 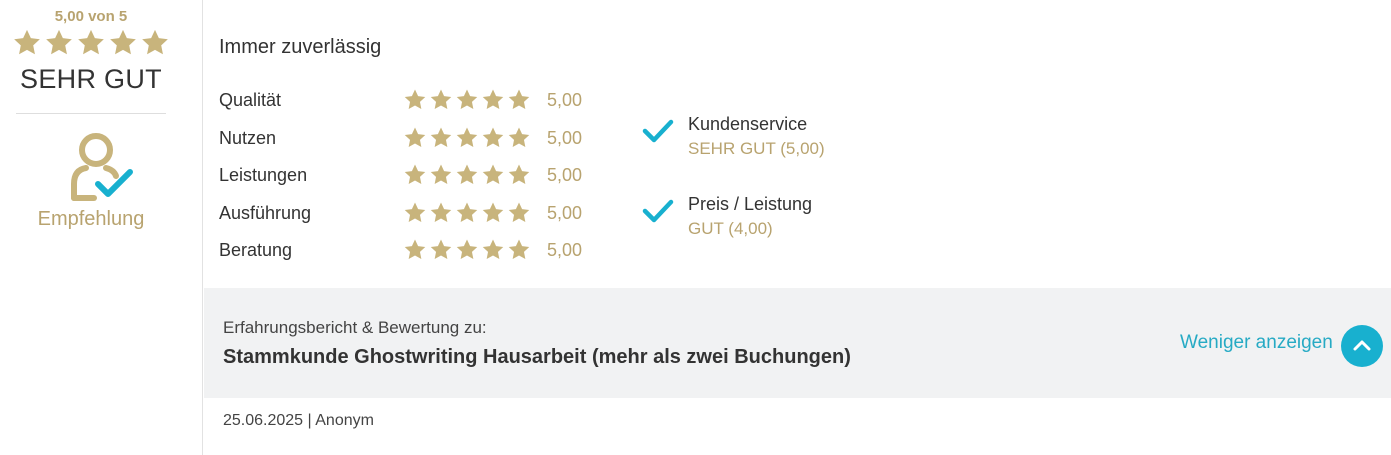 I want to click on recommendation-label: Empfehlung, so click(x=91, y=219).